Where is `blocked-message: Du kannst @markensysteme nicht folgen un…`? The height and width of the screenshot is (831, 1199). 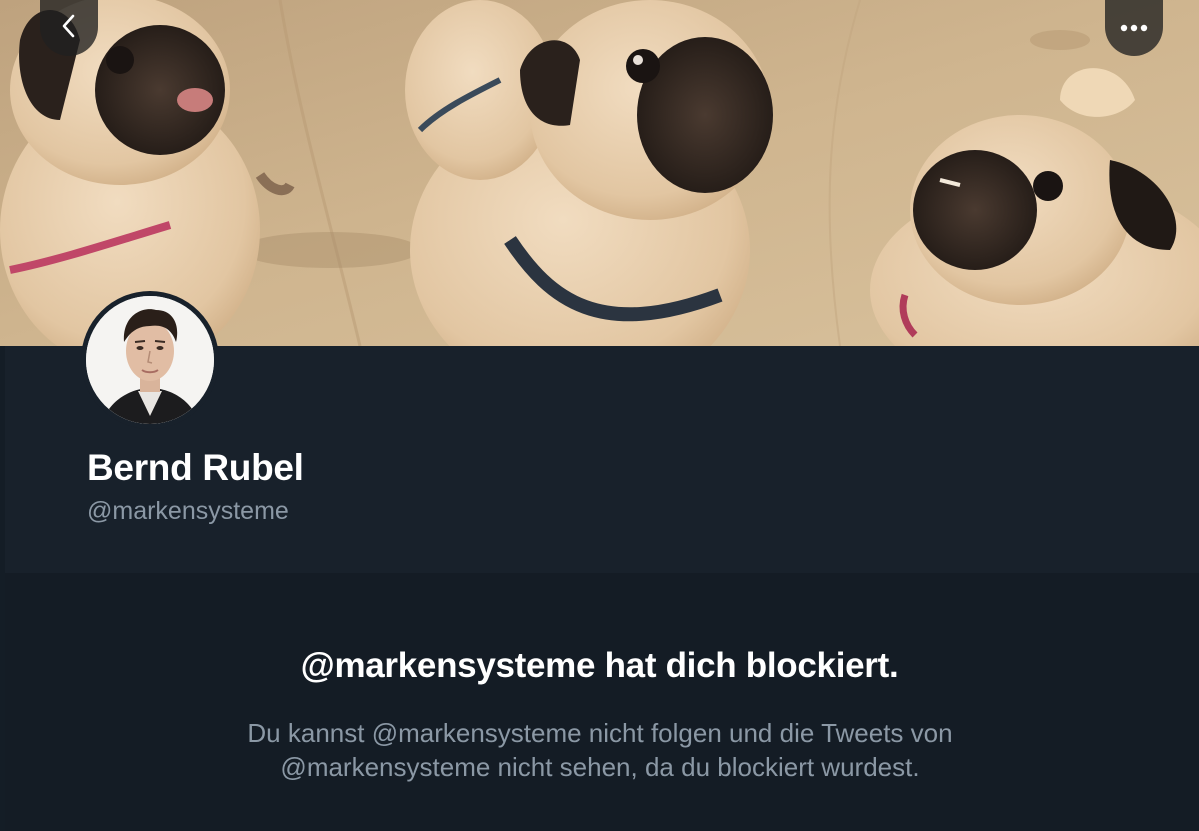
blocked-message: Du kannst @markensysteme nicht folgen un… is located at coordinates (600, 750).